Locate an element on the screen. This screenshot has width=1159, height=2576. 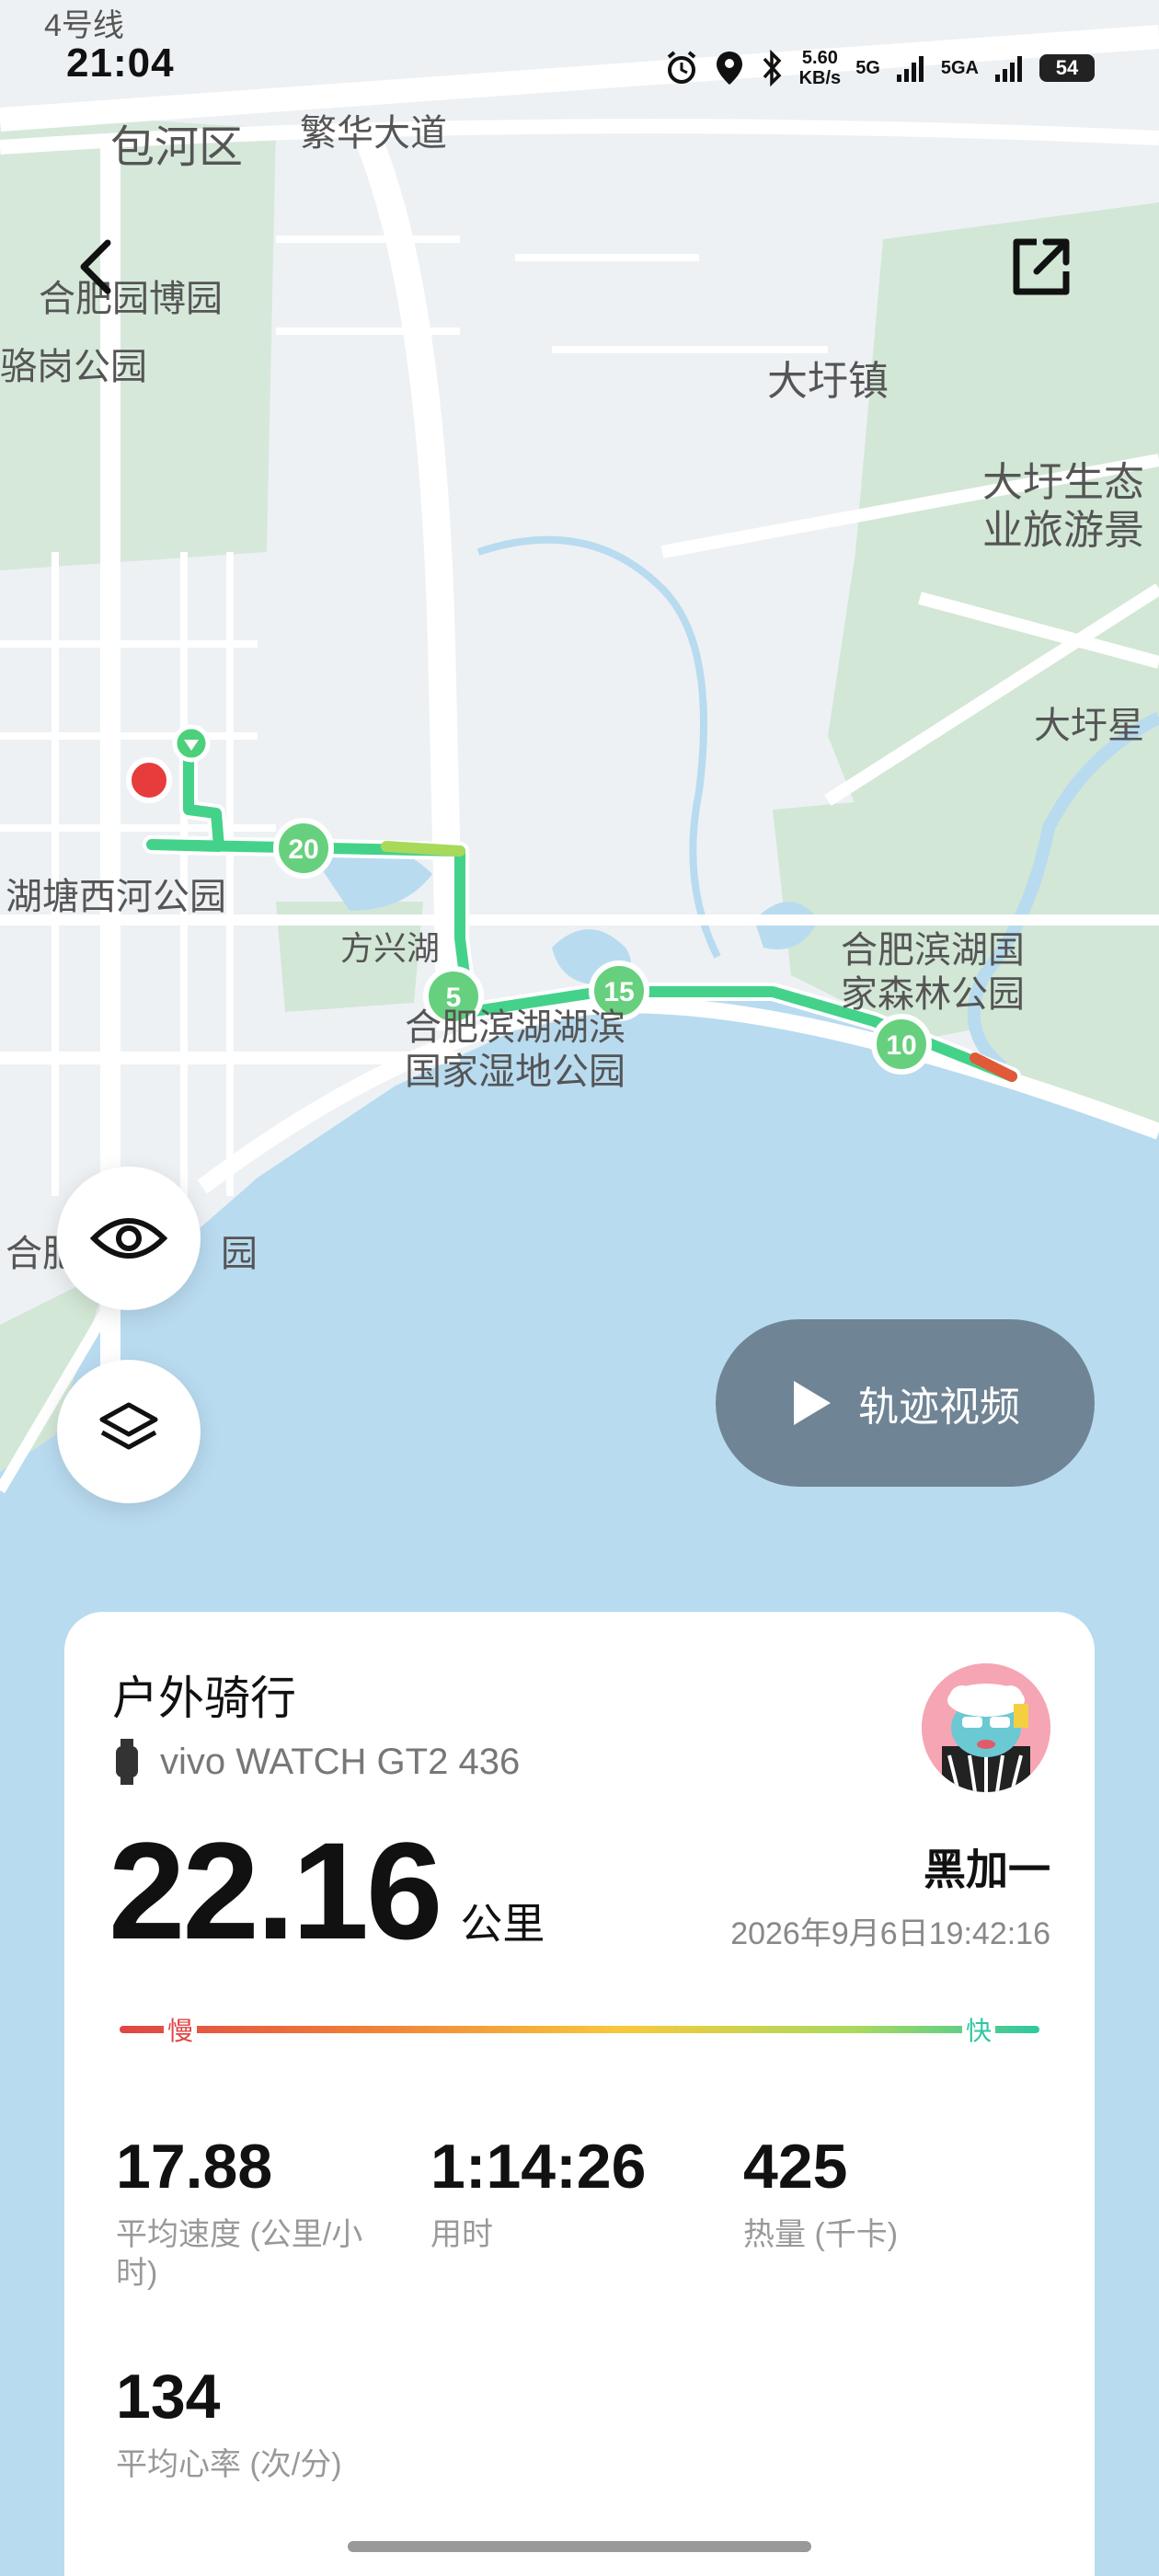
track-video-label: 轨迹视频 is located at coordinates (939, 1407).